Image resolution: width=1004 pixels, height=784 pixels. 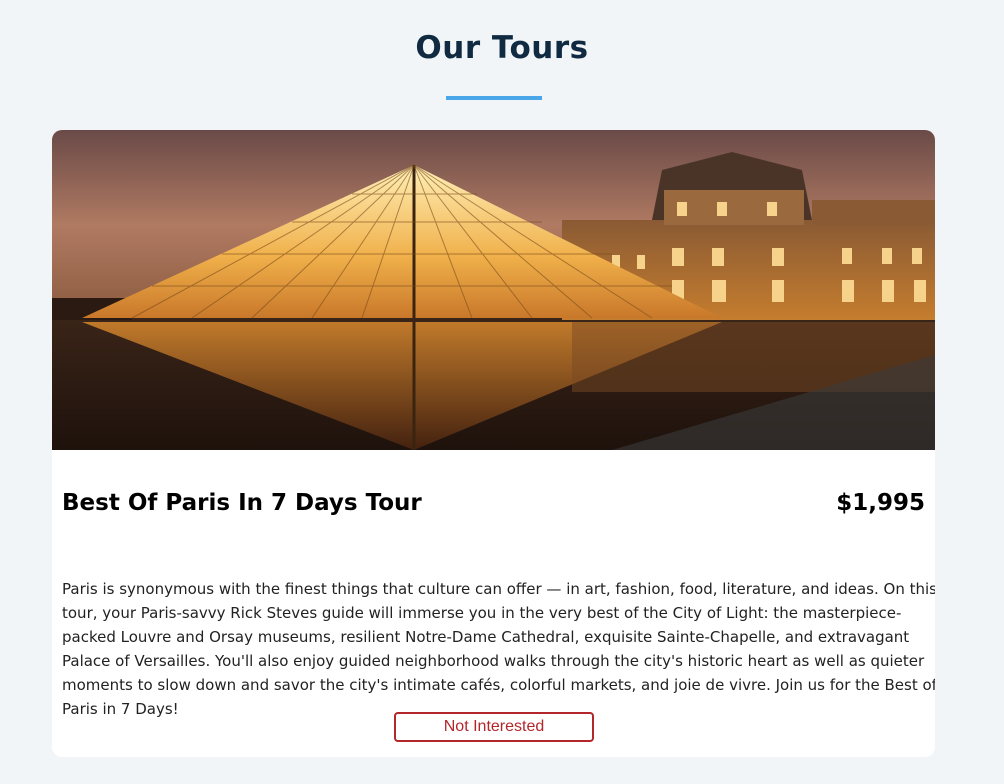 What do you see at coordinates (494, 98) in the screenshot?
I see `title-underline` at bounding box center [494, 98].